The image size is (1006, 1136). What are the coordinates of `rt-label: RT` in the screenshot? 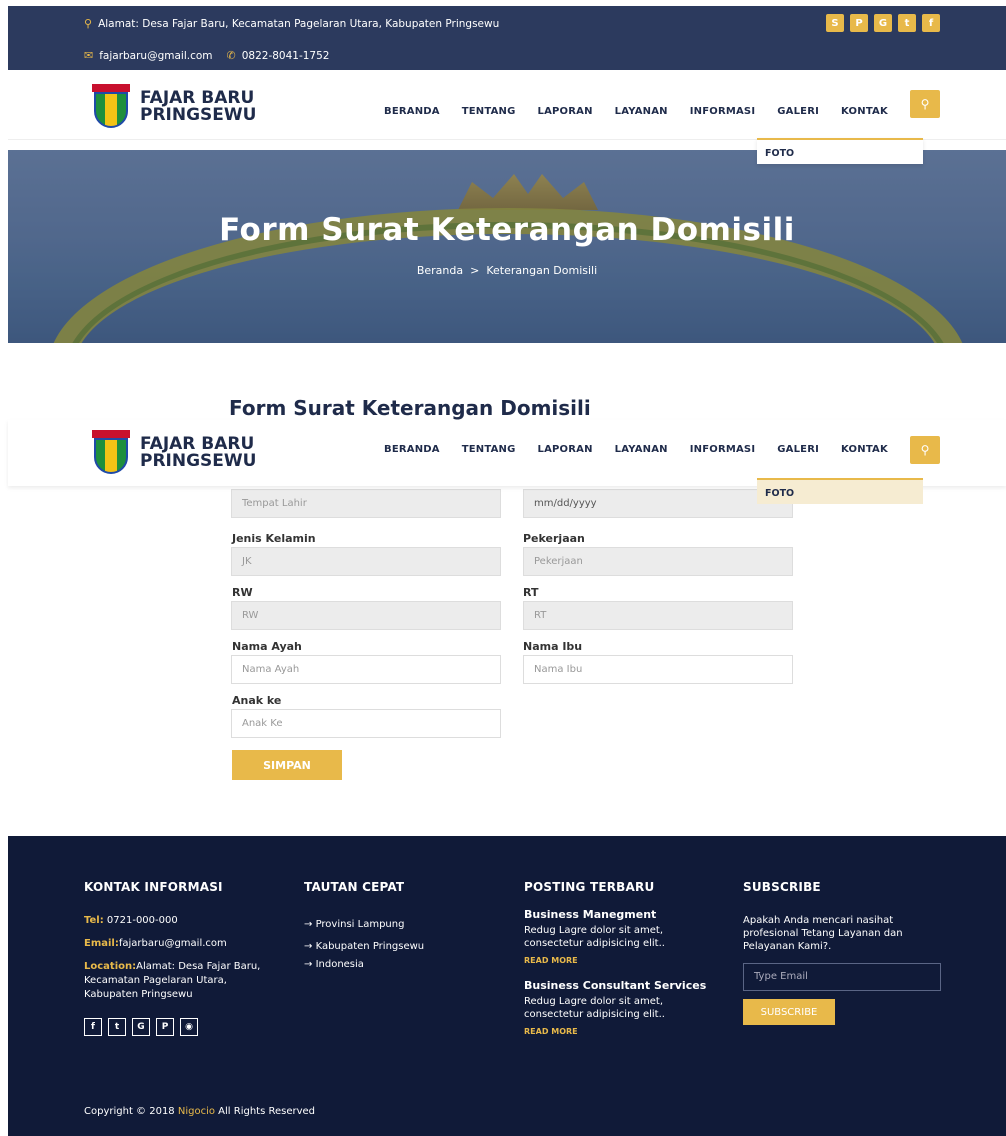 It's located at (531, 592).